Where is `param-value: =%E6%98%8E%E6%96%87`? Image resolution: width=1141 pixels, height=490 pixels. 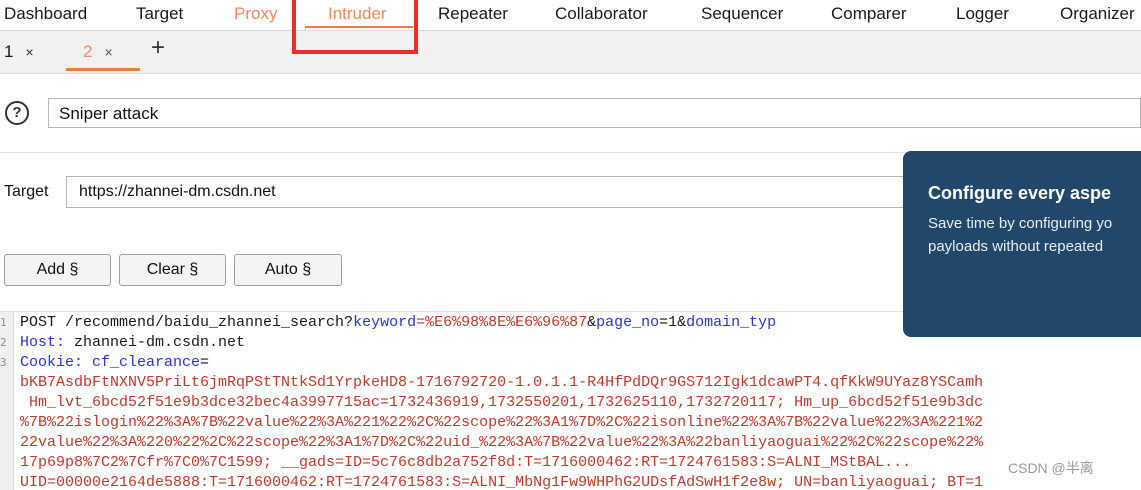
param-value: =%E6%98%8E%E6%96%87 is located at coordinates (502, 322).